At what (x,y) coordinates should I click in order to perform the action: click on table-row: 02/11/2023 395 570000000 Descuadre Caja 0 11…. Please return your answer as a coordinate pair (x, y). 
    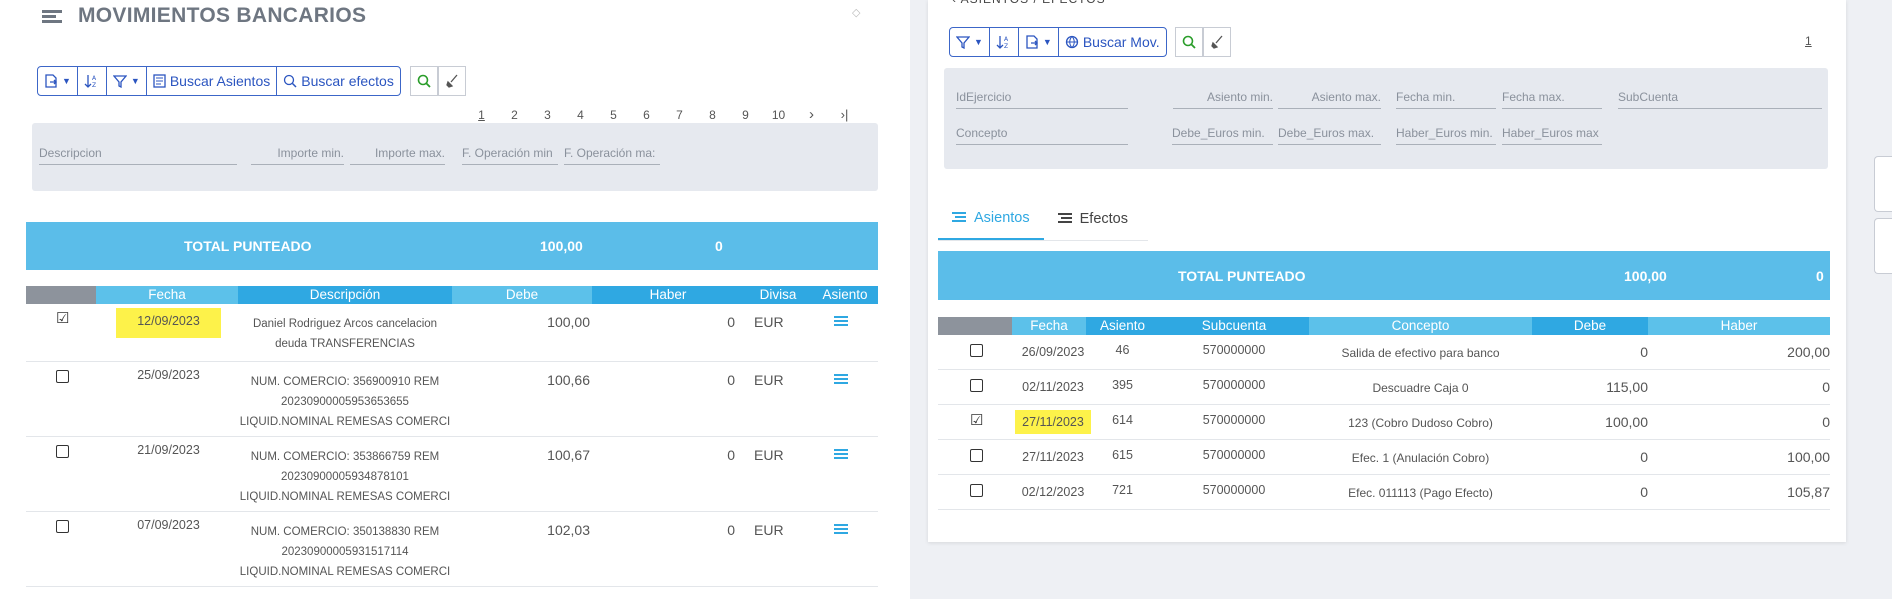
    Looking at the image, I should click on (1384, 387).